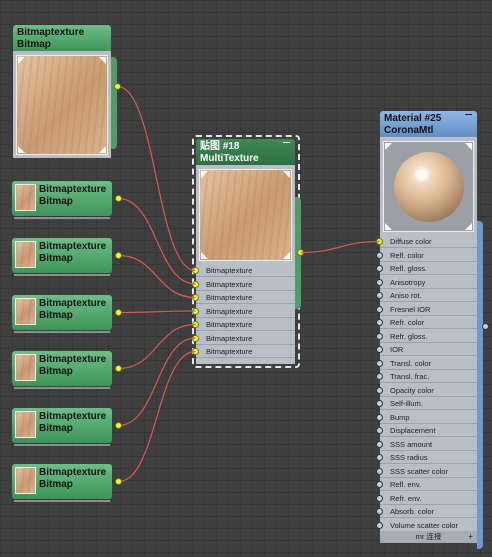  What do you see at coordinates (426, 363) in the screenshot?
I see `material-slot: Transl. color` at bounding box center [426, 363].